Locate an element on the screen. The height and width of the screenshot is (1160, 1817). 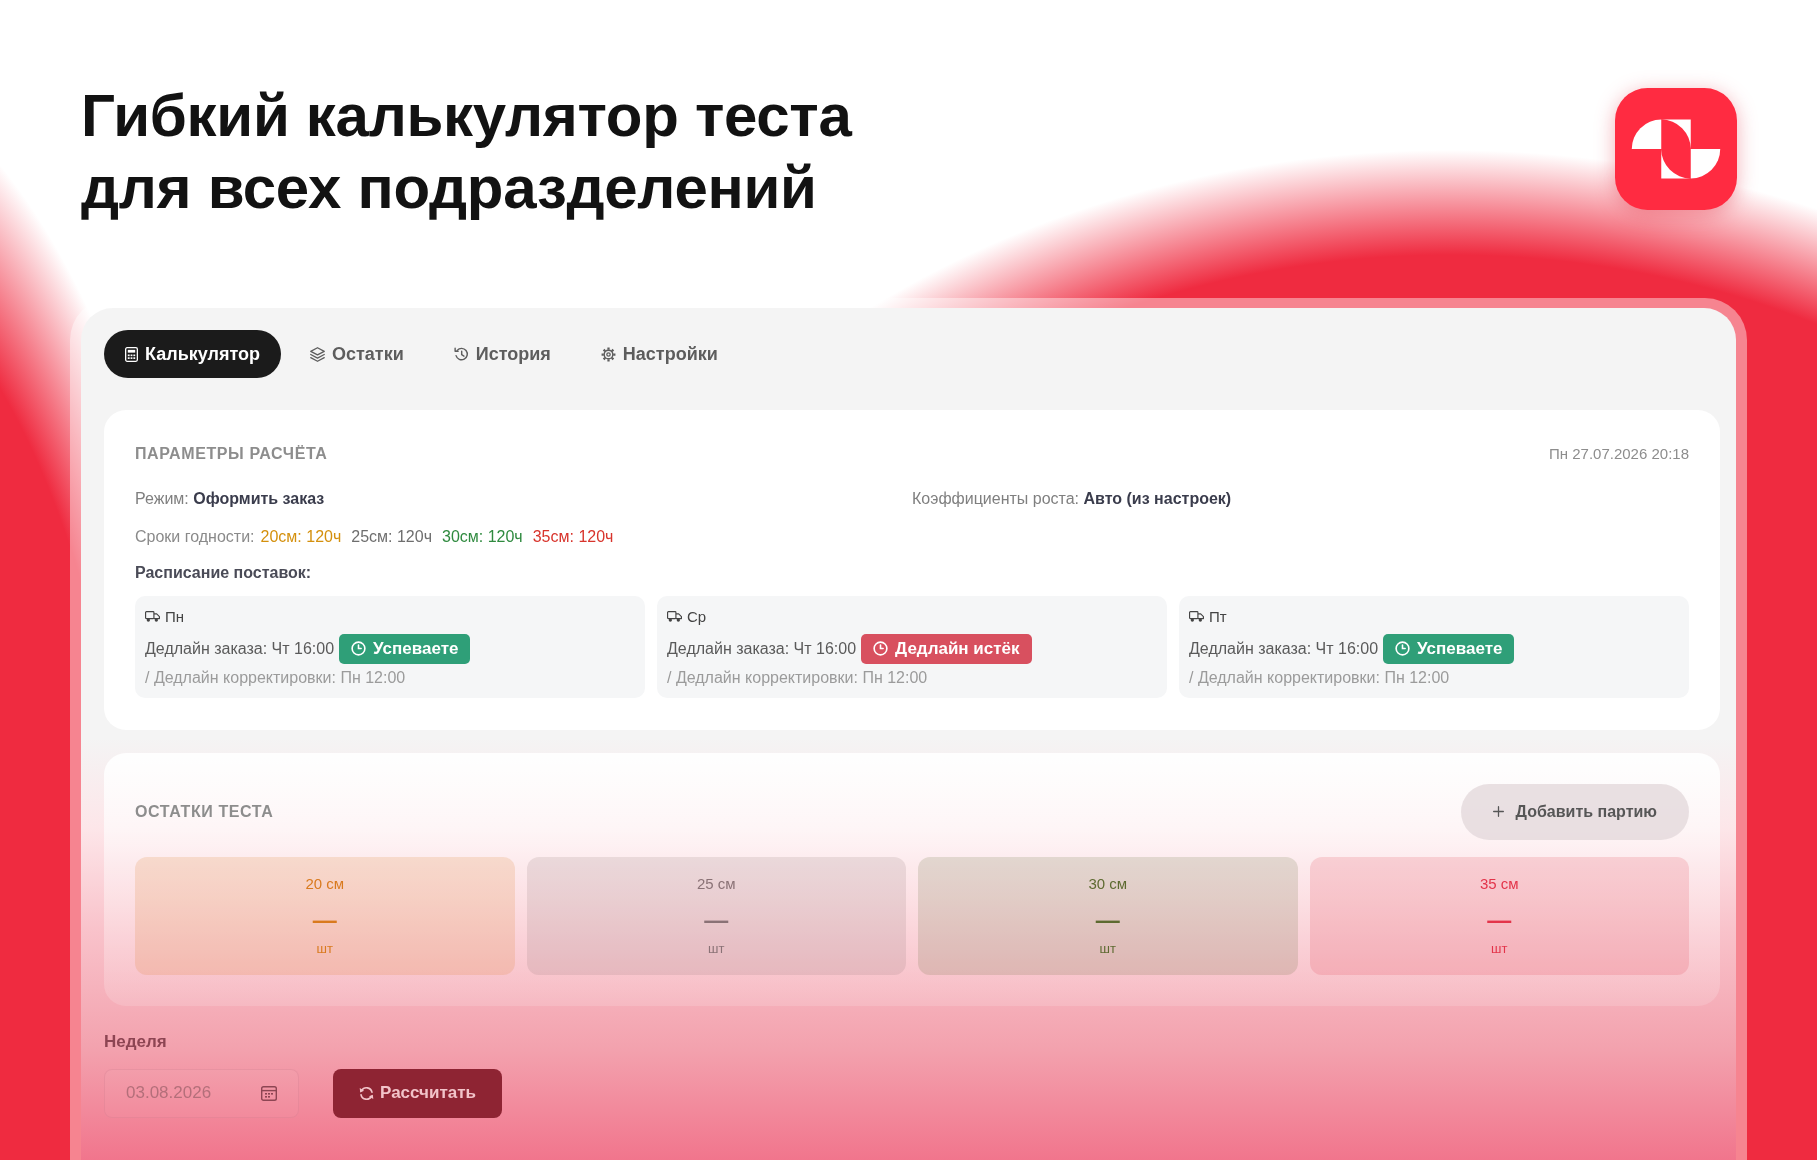
growth-factors-text: Коэффициенты роста: Авто (из настроек) is located at coordinates (1072, 498).